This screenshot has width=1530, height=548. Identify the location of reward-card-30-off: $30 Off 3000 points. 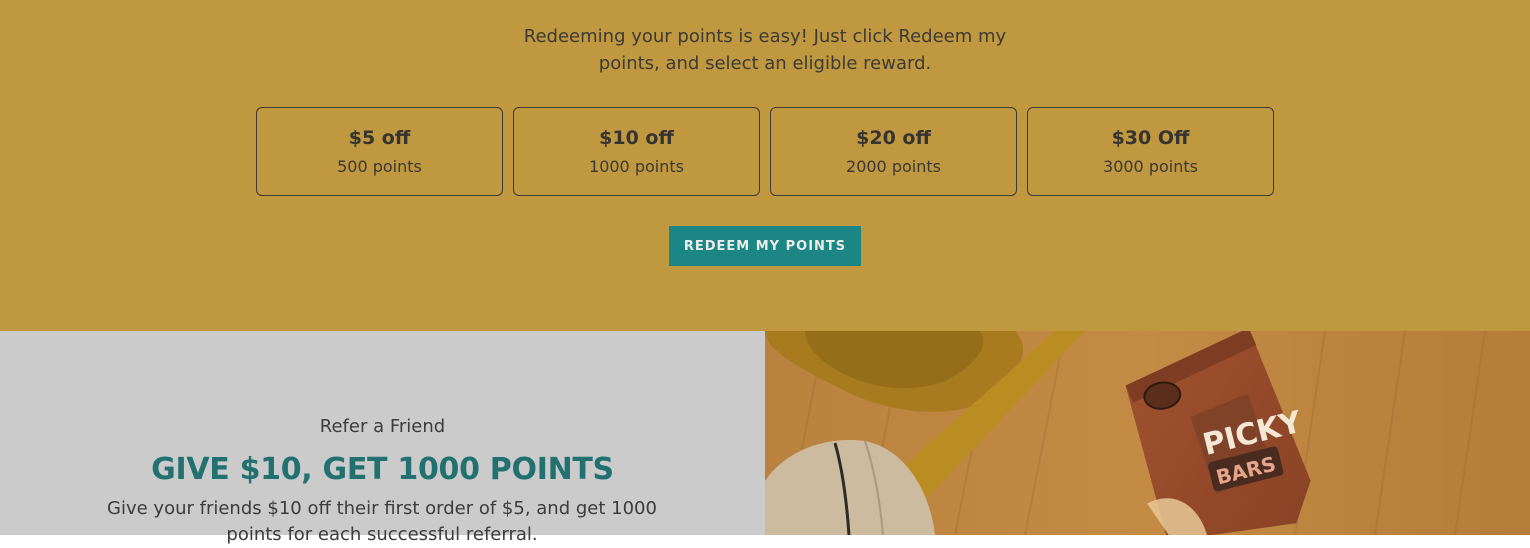
(1150, 151).